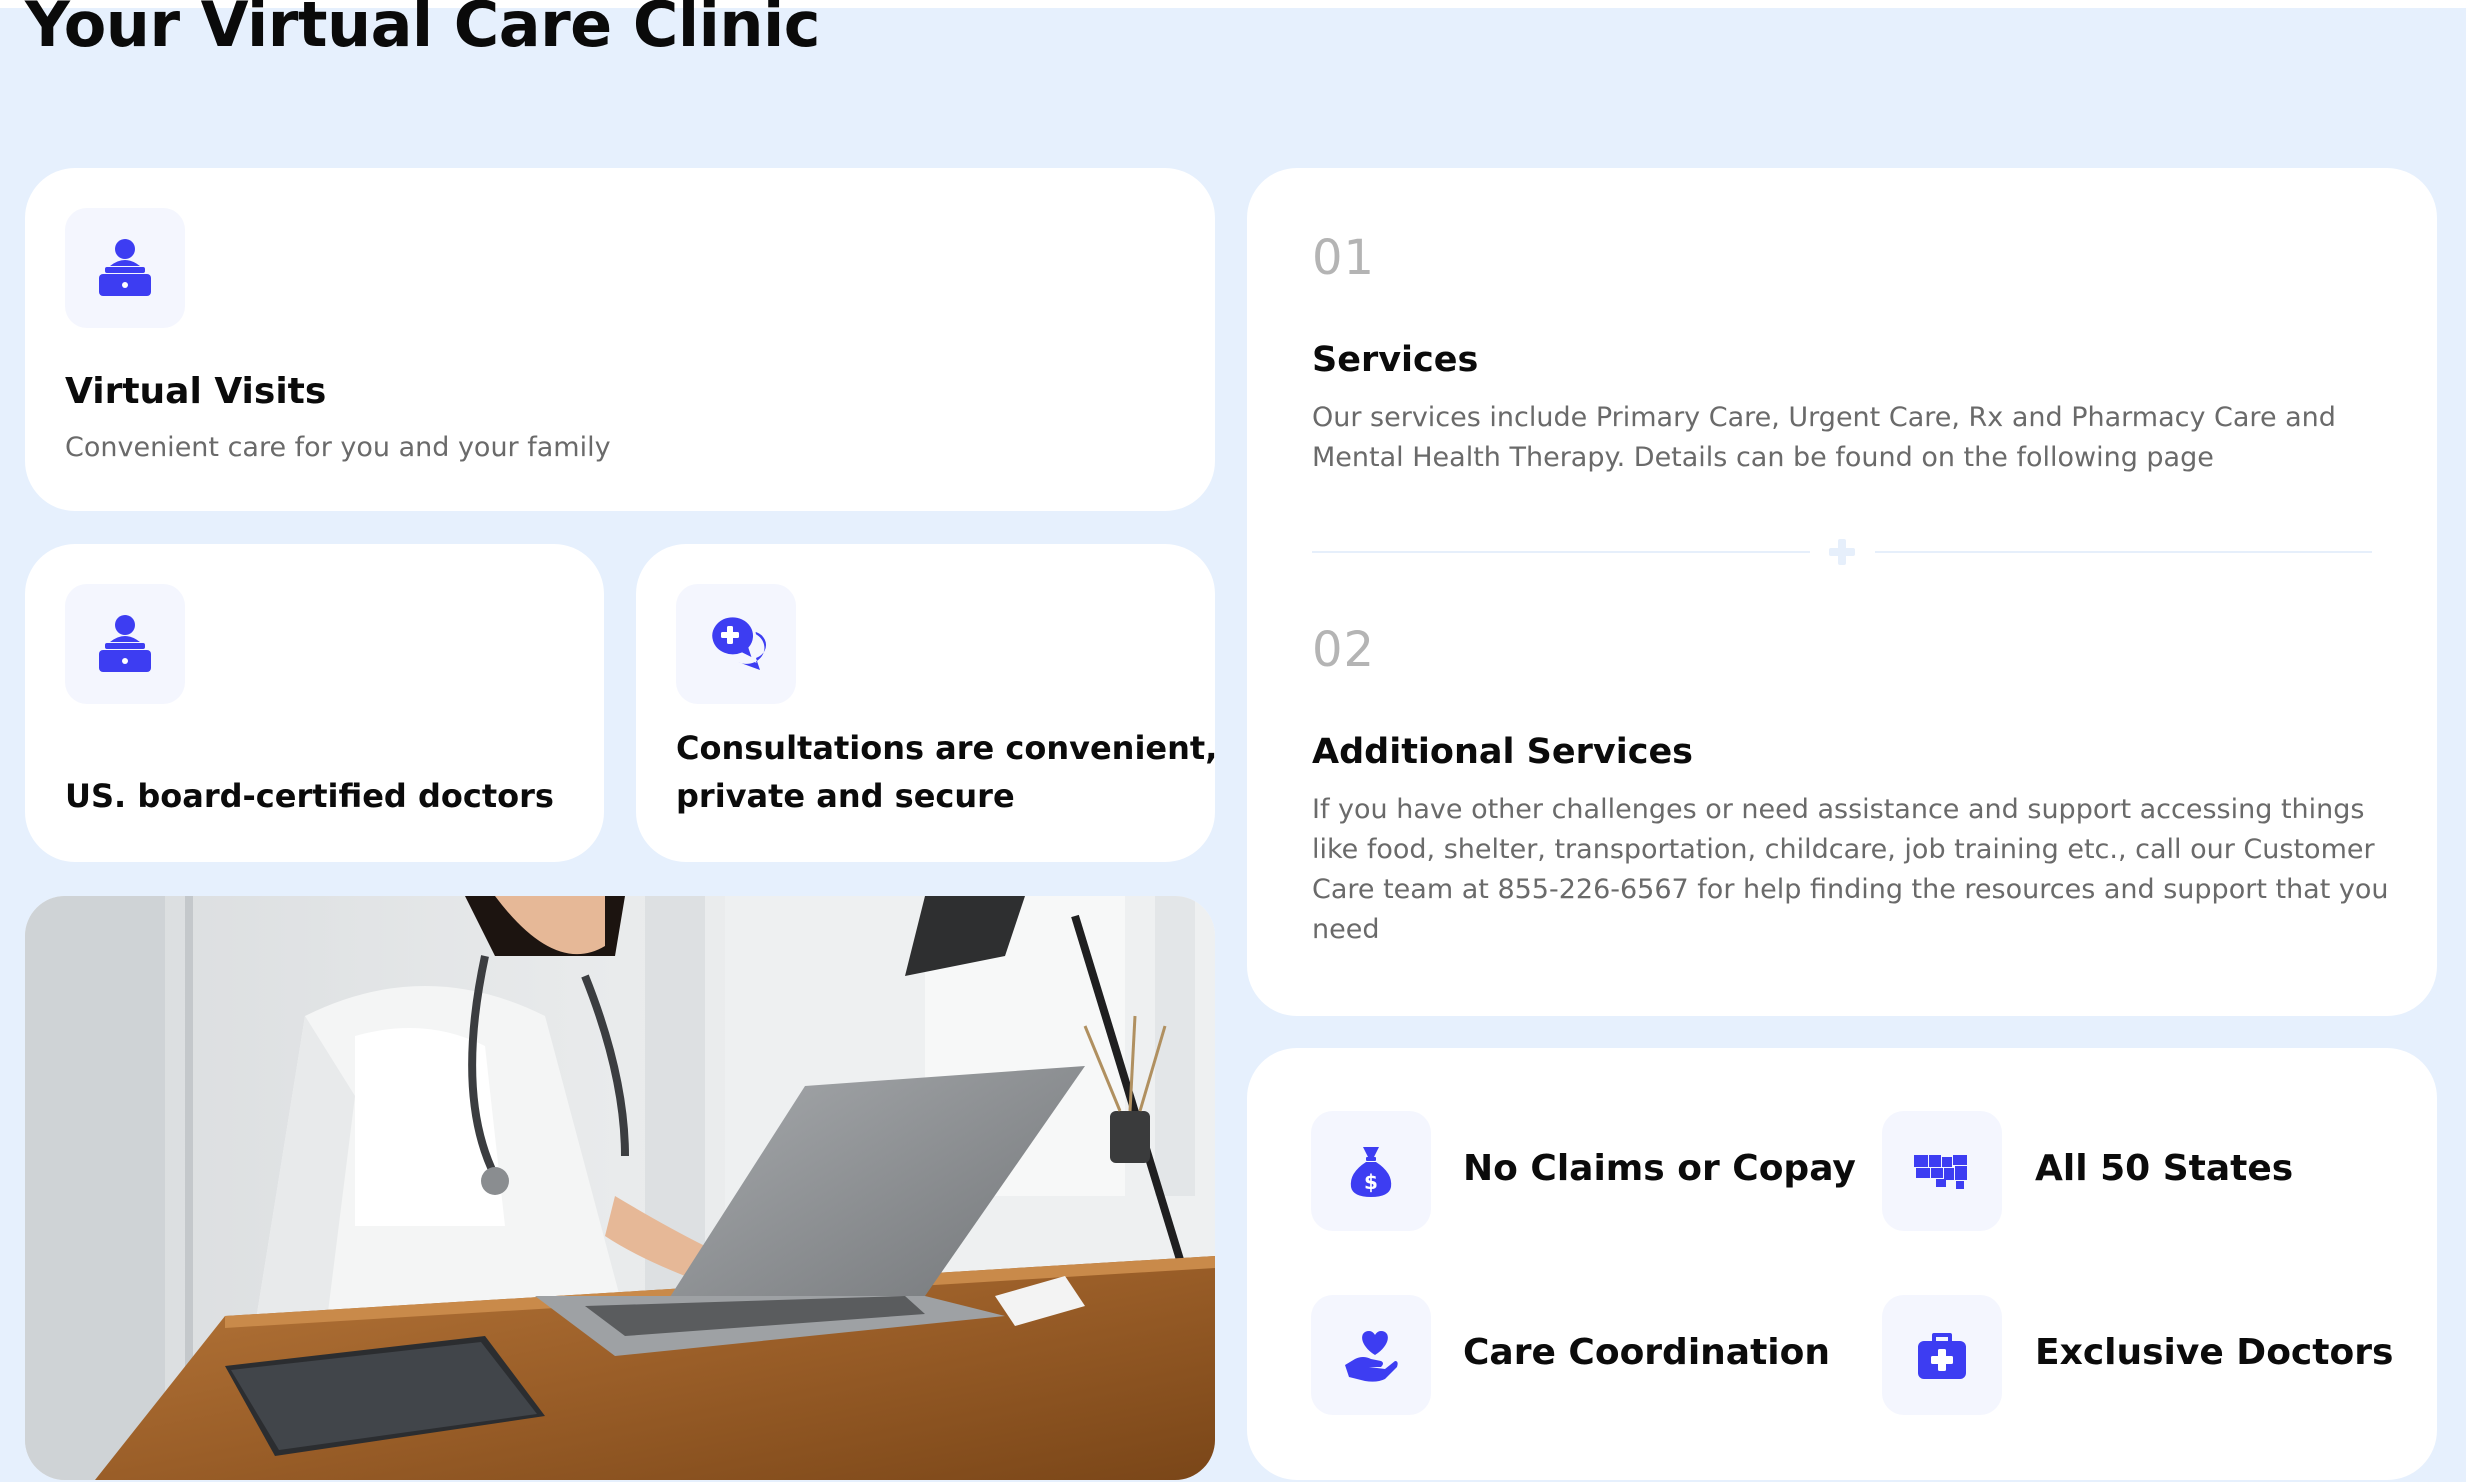  Describe the element at coordinates (1503, 752) in the screenshot. I see `additional-services-title: Additional Services` at that location.